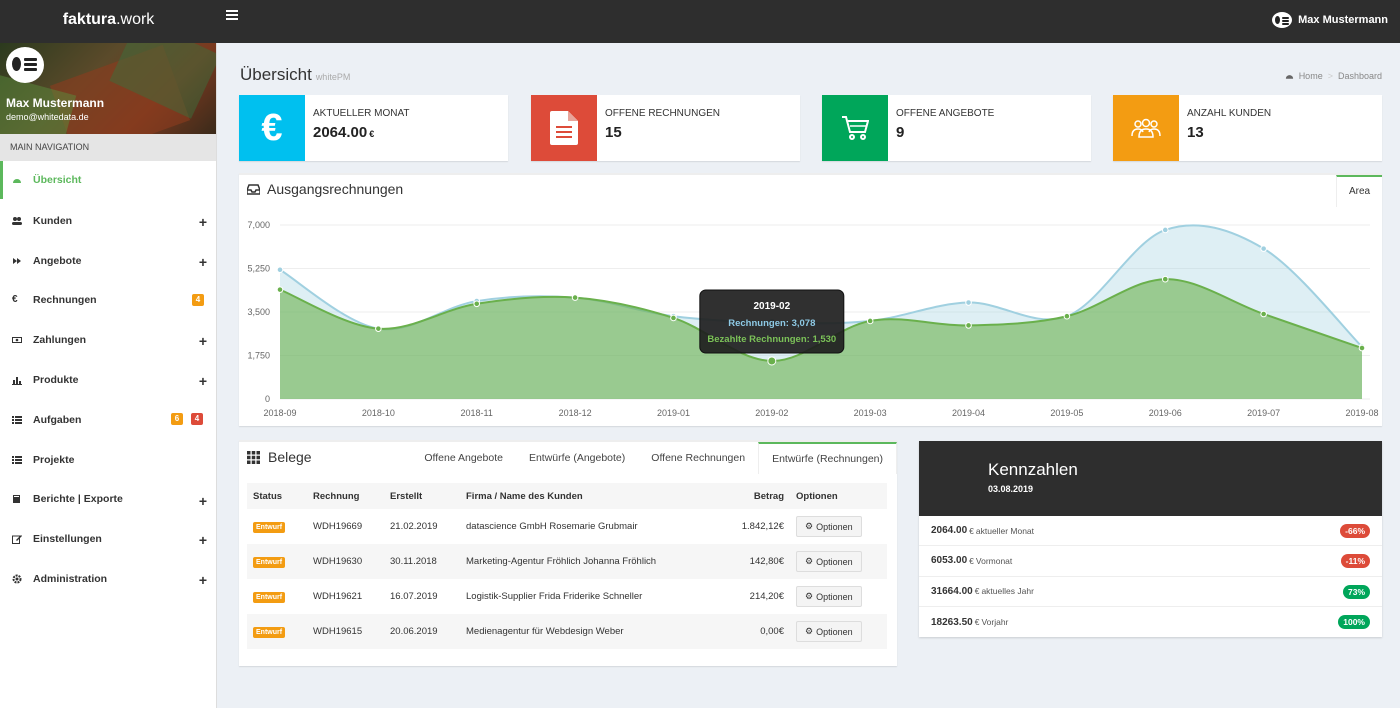 The width and height of the screenshot is (1400, 708). Describe the element at coordinates (108, 147) in the screenshot. I see `nav-header: MAIN NAVIGATION` at that location.